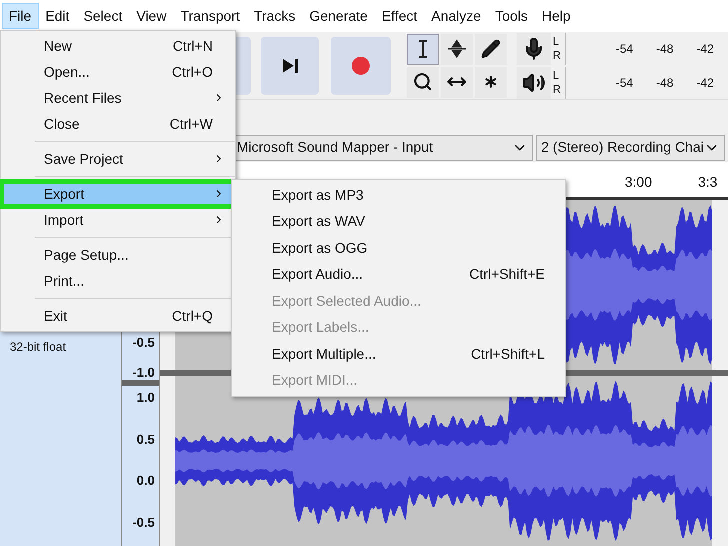 The image size is (728, 546). What do you see at coordinates (211, 16) in the screenshot?
I see `menu-item: Transport` at bounding box center [211, 16].